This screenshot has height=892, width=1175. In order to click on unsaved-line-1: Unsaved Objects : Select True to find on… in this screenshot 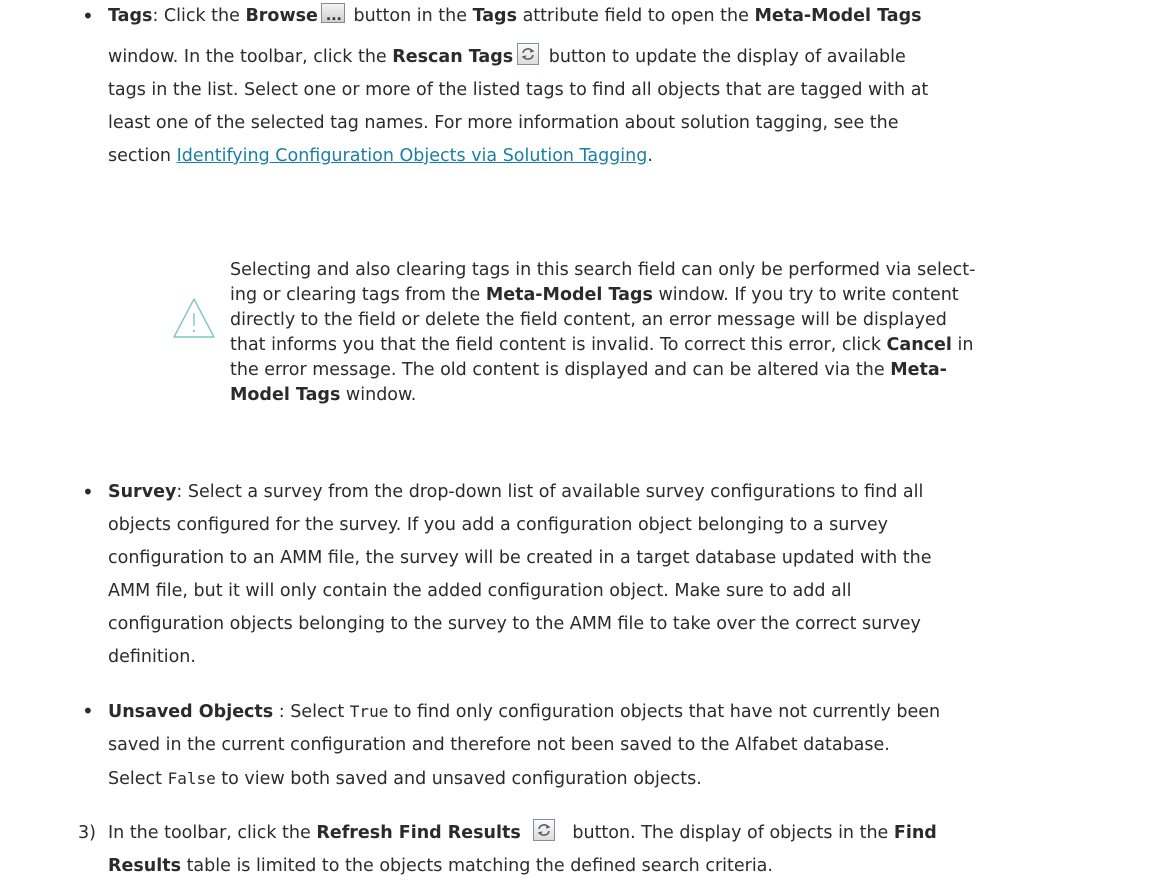, I will do `click(630, 712)`.